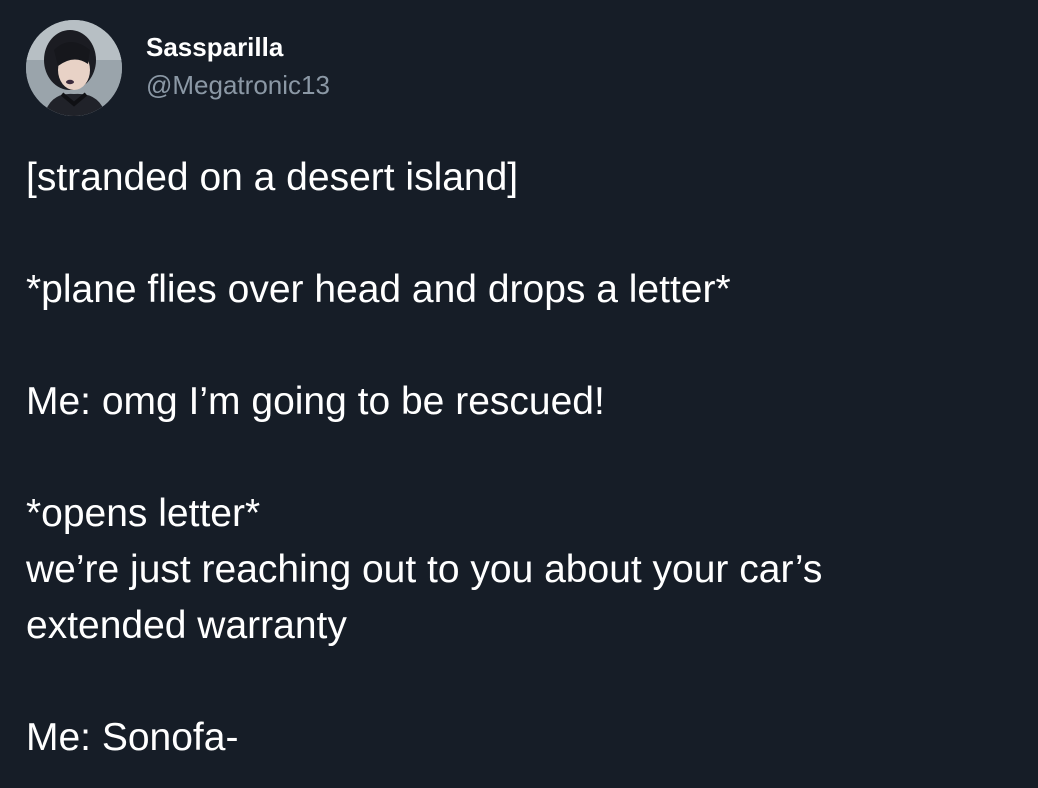 This screenshot has height=788, width=1038. I want to click on tweet-line: *opens letter*, so click(143, 513).